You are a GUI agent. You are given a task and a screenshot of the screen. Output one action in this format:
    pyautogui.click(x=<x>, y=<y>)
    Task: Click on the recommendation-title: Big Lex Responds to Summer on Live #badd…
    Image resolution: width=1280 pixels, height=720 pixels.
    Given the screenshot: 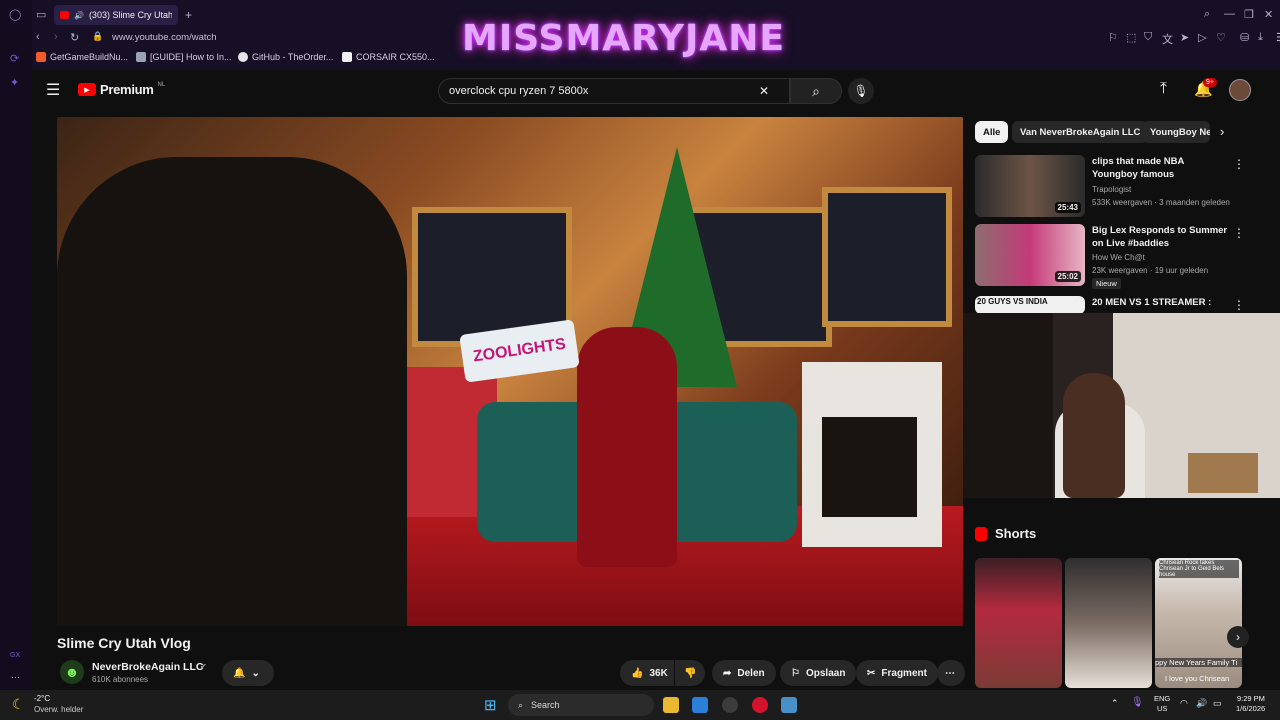 What is the action you would take?
    pyautogui.click(x=1162, y=237)
    